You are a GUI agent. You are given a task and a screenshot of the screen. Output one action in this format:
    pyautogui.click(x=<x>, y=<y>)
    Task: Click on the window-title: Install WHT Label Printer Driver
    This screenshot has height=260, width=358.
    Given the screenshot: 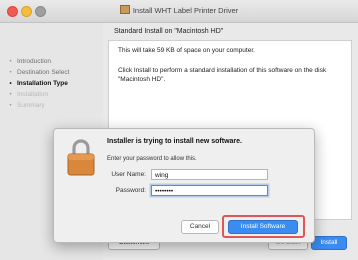 What is the action you would take?
    pyautogui.click(x=179, y=10)
    